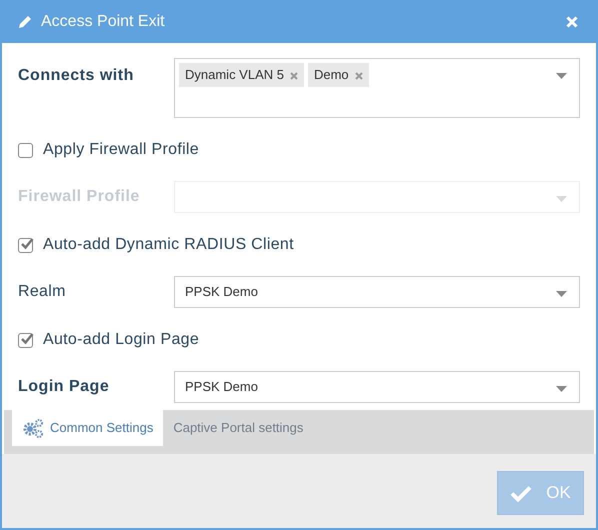 The height and width of the screenshot is (530, 598). I want to click on tab: Common Settings, so click(88, 428).